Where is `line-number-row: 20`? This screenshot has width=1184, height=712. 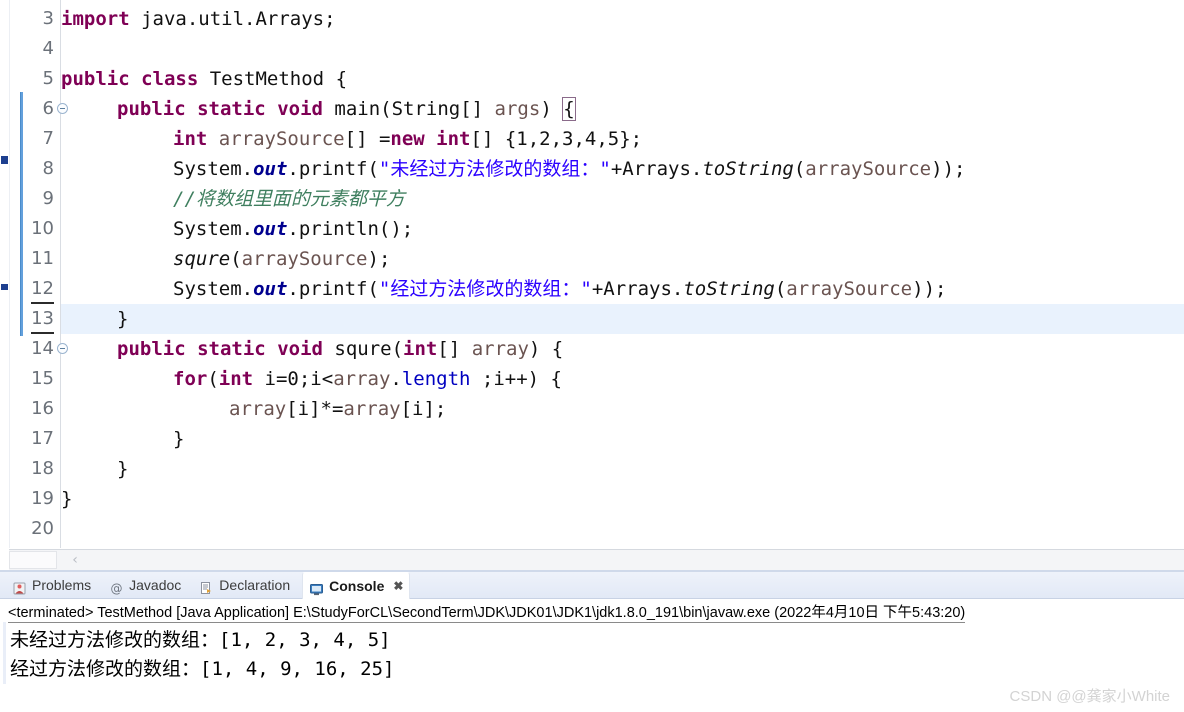
line-number-row: 20 is located at coordinates (41, 529).